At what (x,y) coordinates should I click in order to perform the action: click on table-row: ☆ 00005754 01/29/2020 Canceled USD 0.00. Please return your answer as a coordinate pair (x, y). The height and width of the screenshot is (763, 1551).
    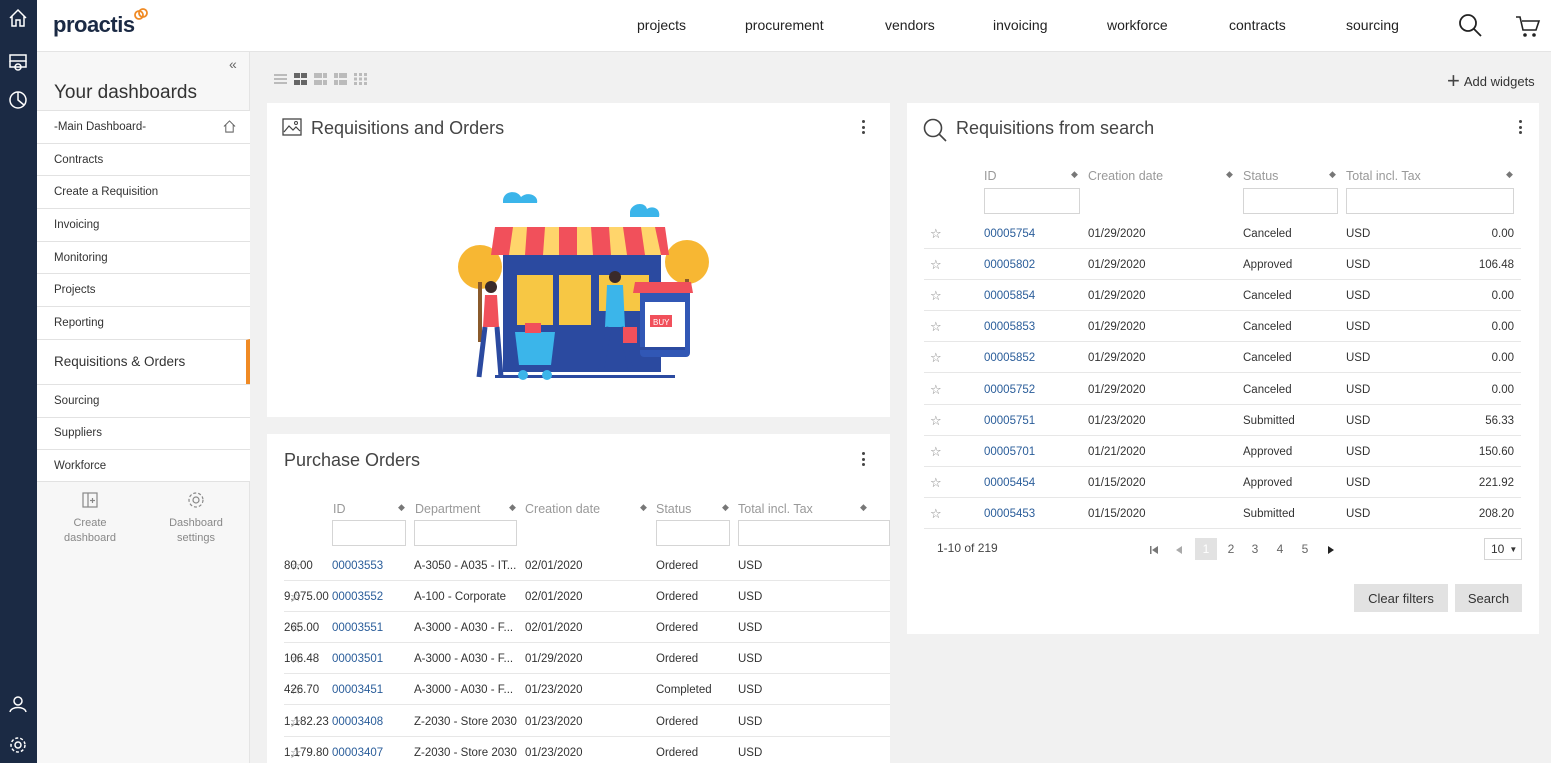
    Looking at the image, I should click on (1222, 233).